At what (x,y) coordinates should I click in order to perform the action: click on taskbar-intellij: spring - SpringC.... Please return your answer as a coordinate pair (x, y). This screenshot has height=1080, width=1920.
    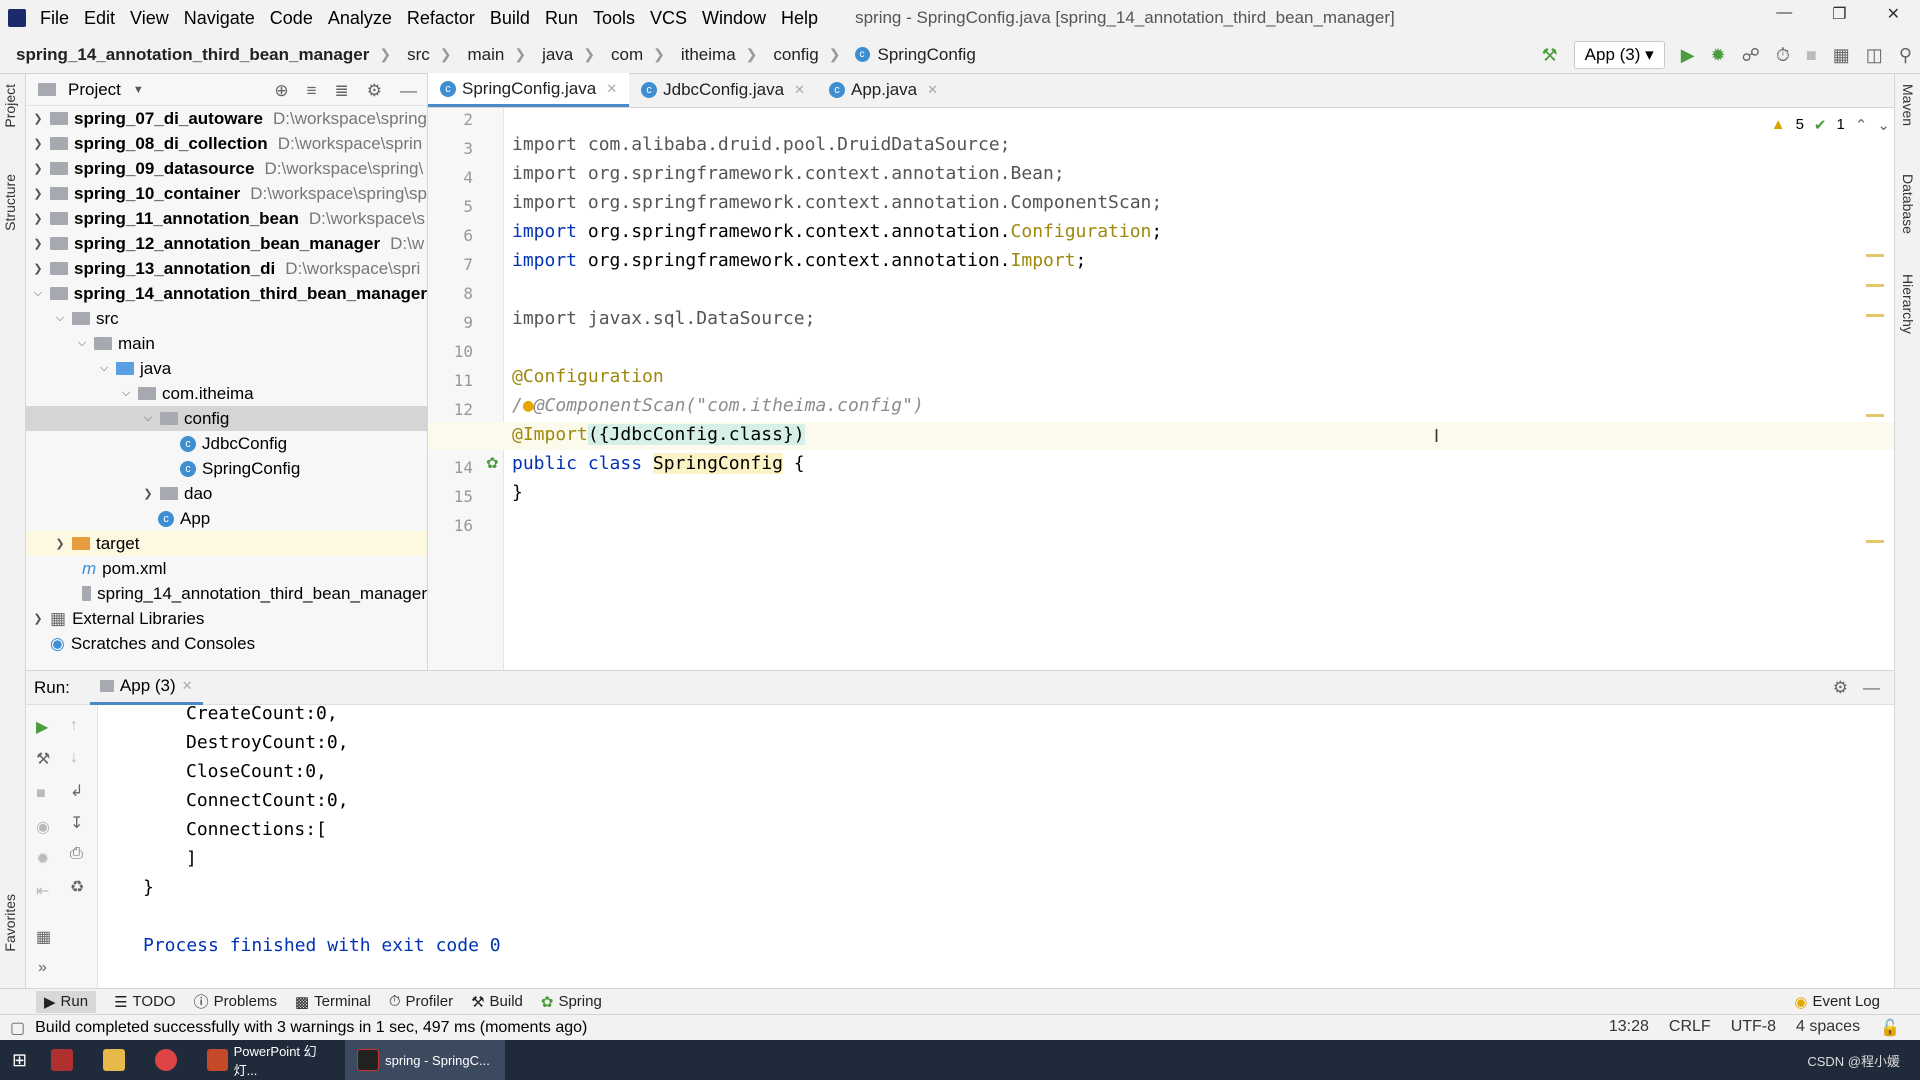
    Looking at the image, I should click on (425, 1060).